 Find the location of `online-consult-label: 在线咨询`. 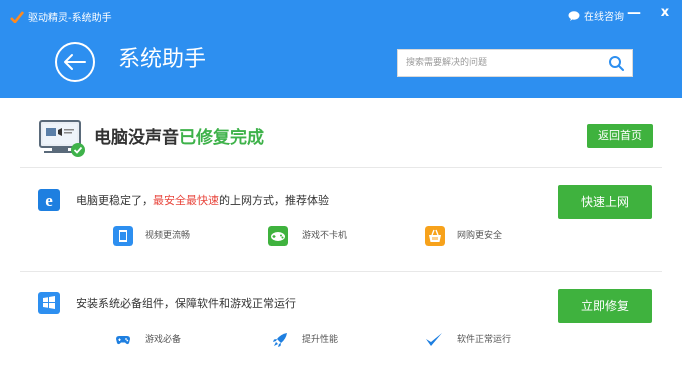

online-consult-label: 在线咨询 is located at coordinates (604, 17).